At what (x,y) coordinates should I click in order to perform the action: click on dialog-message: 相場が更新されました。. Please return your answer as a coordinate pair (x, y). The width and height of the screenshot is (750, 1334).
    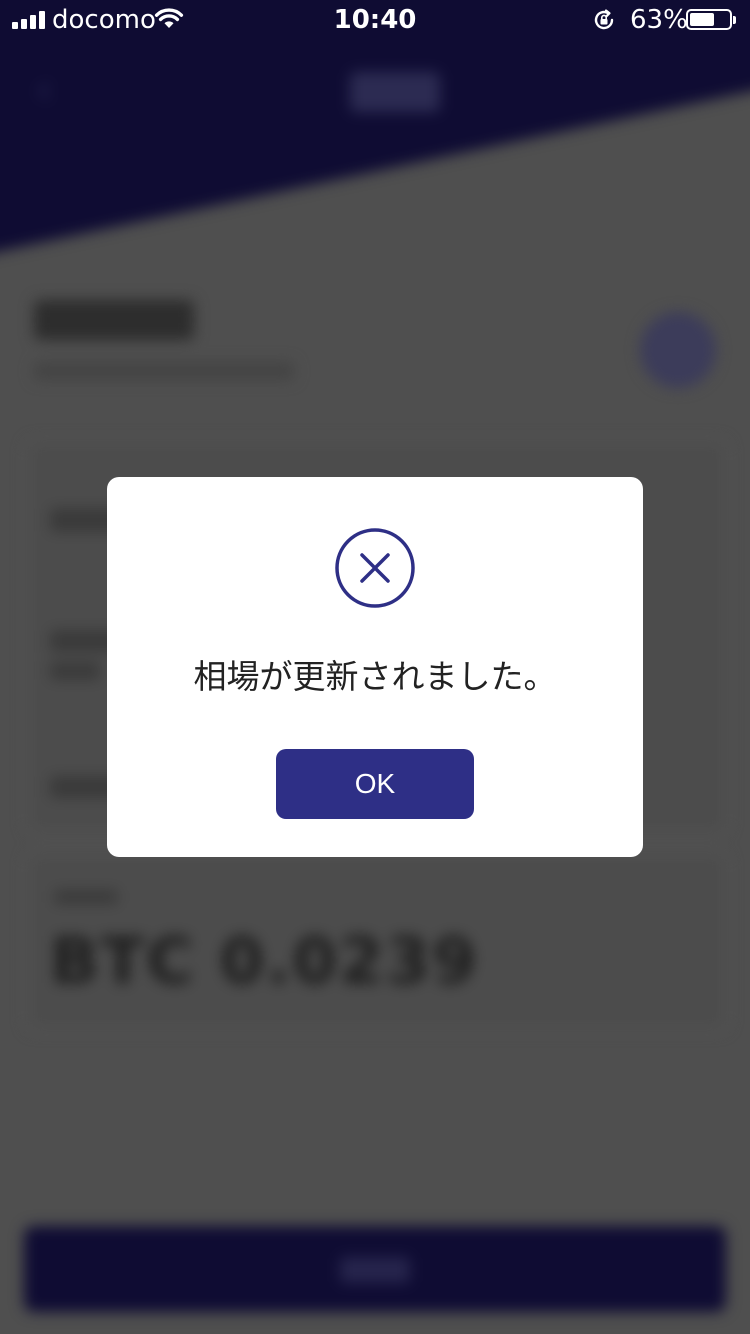
    Looking at the image, I should click on (375, 676).